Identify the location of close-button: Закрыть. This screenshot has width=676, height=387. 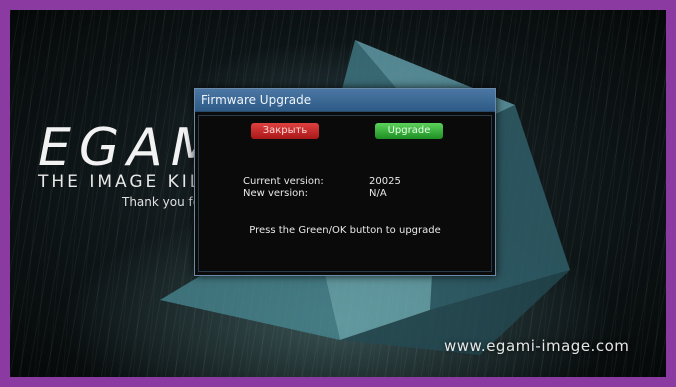
(285, 131).